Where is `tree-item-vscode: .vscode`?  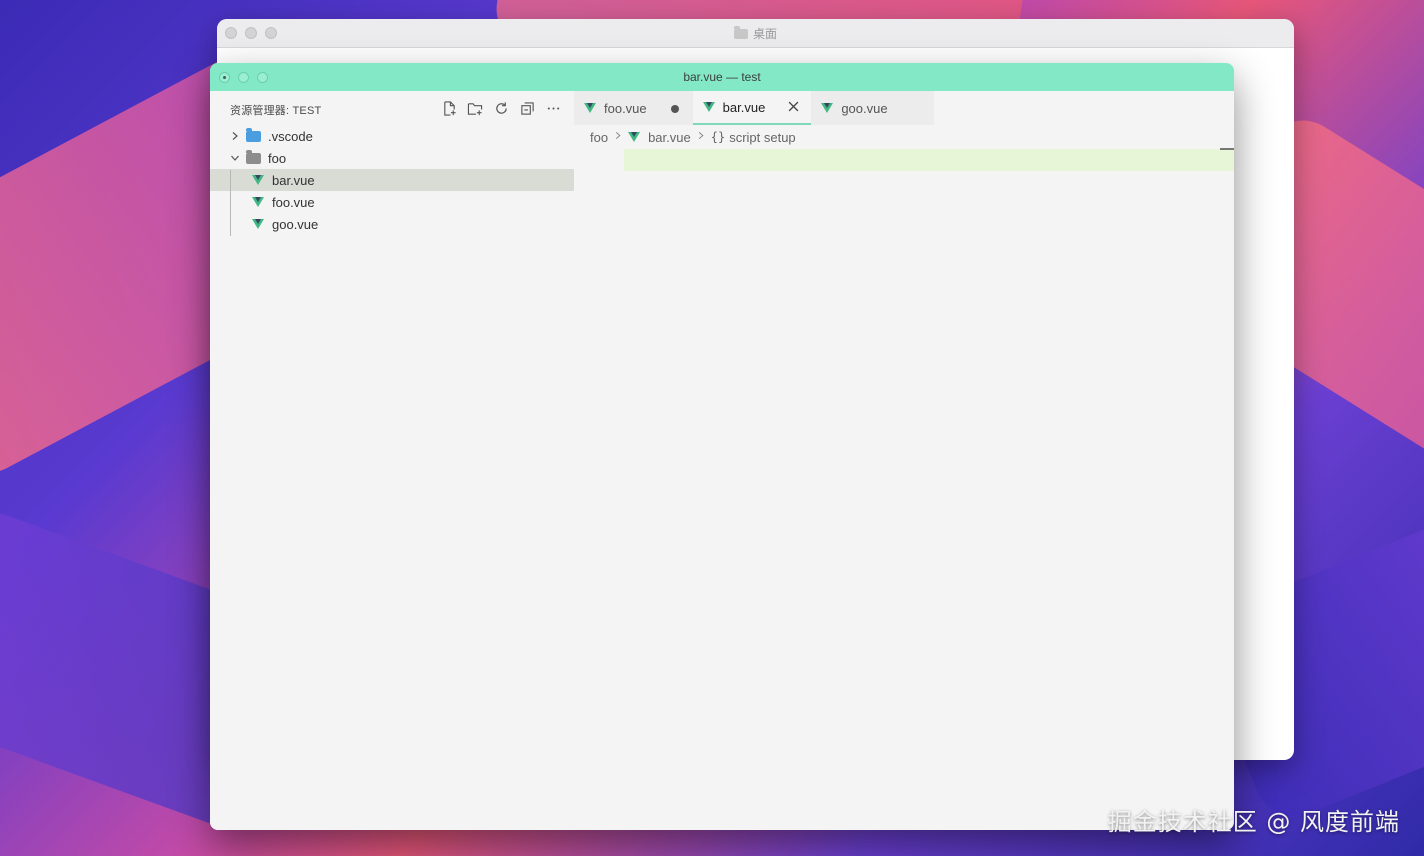
tree-item-vscode: .vscode is located at coordinates (392, 136).